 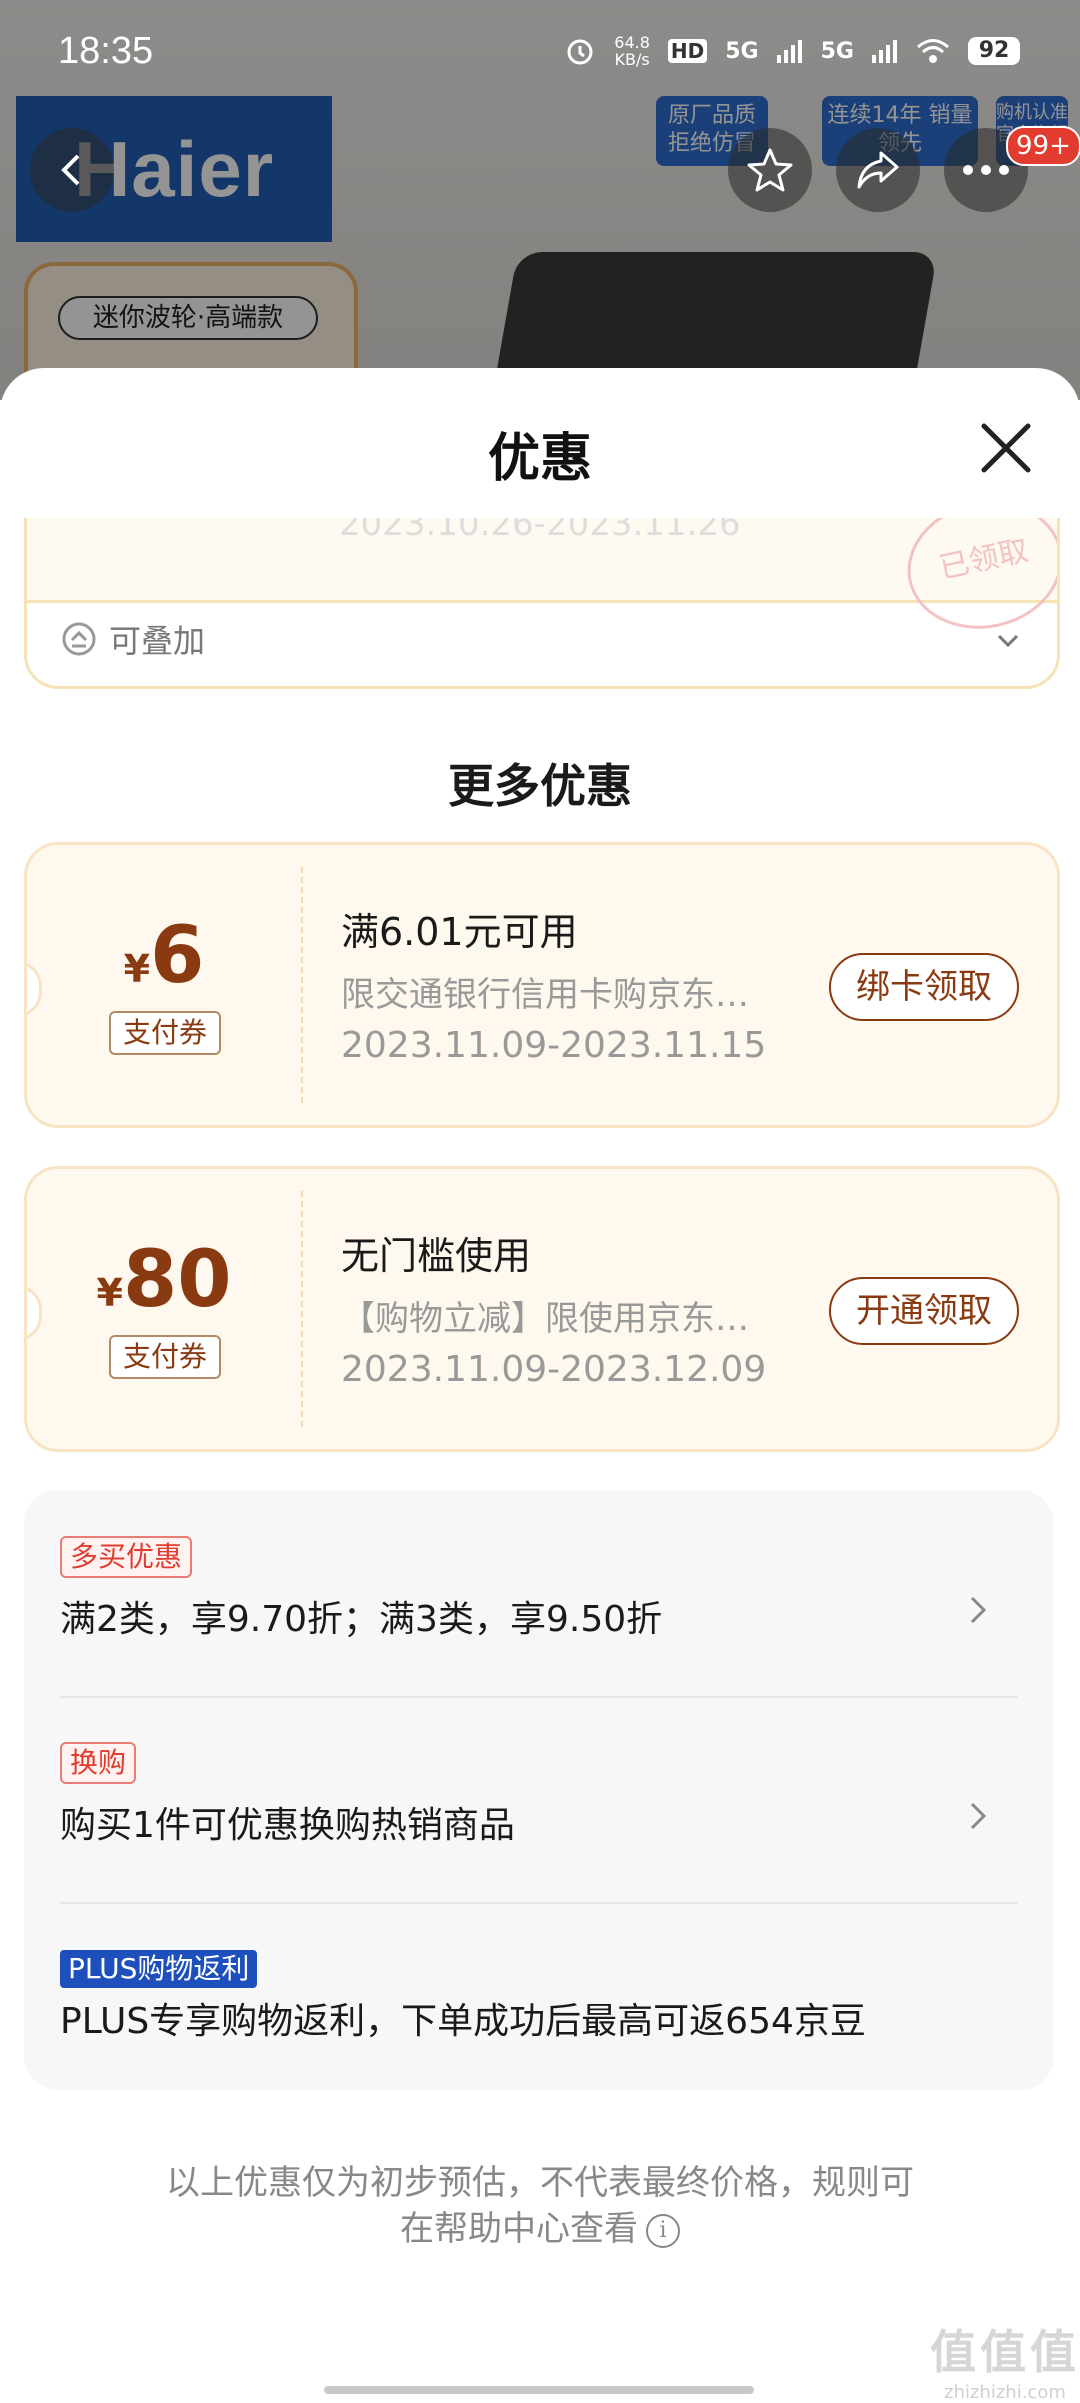 I want to click on coupon-amount: ¥6, so click(x=164, y=956).